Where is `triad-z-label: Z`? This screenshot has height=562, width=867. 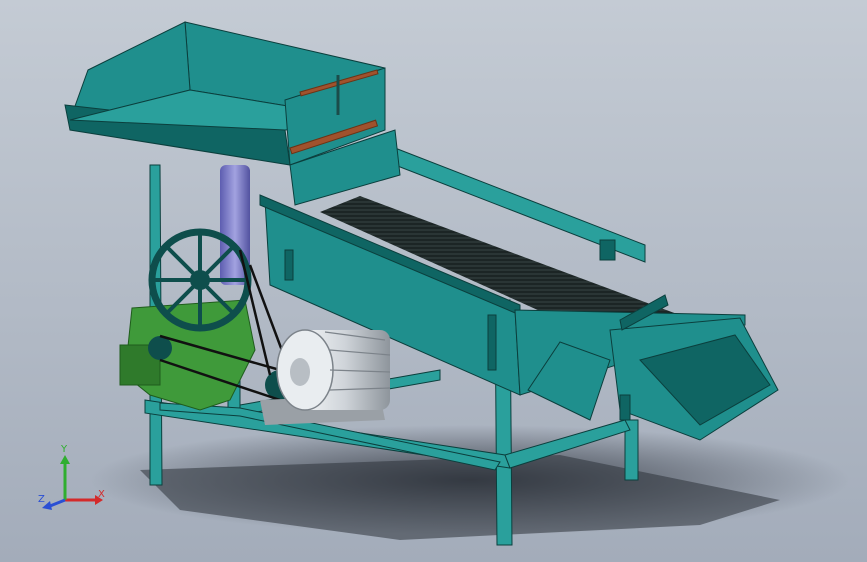 triad-z-label: Z is located at coordinates (41, 499).